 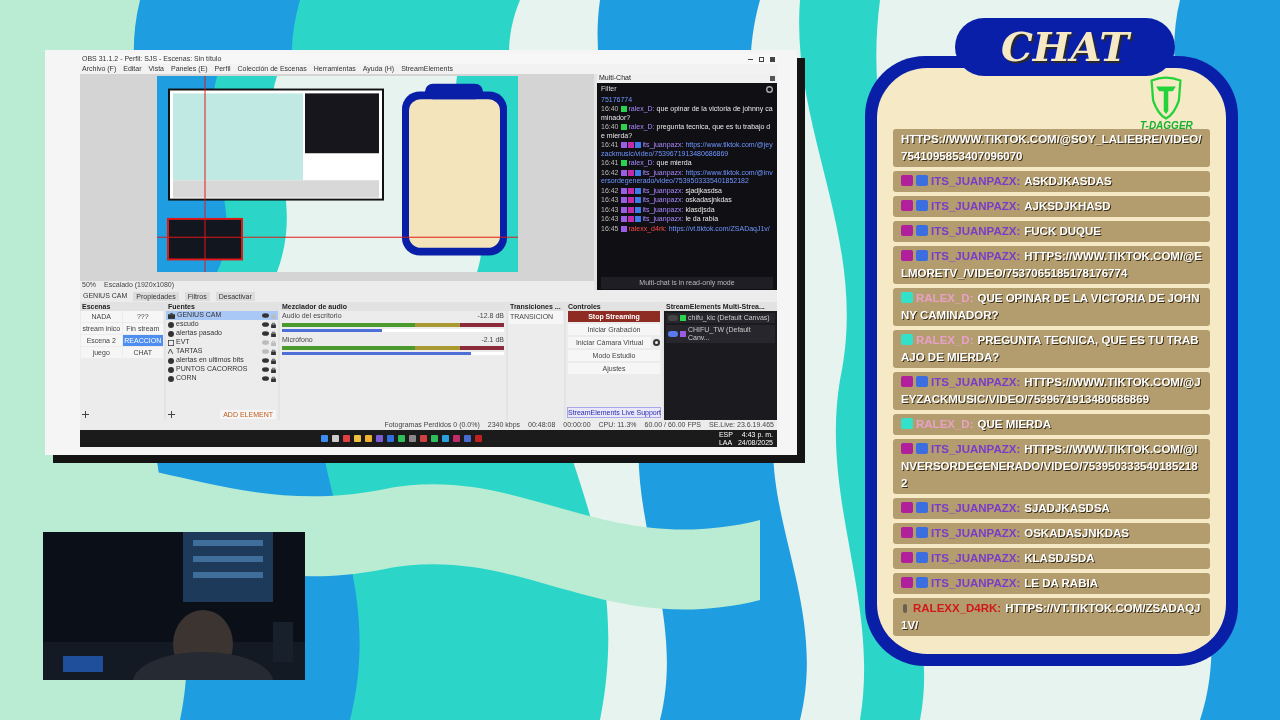 What do you see at coordinates (1051, 466) in the screenshot?
I see `chat-message: ITS_JUANPAZX: HTTPS://WWW.TIKTOK.COM/@INVERSORDEGENERADO/VIDEO/7539503335401852182` at bounding box center [1051, 466].